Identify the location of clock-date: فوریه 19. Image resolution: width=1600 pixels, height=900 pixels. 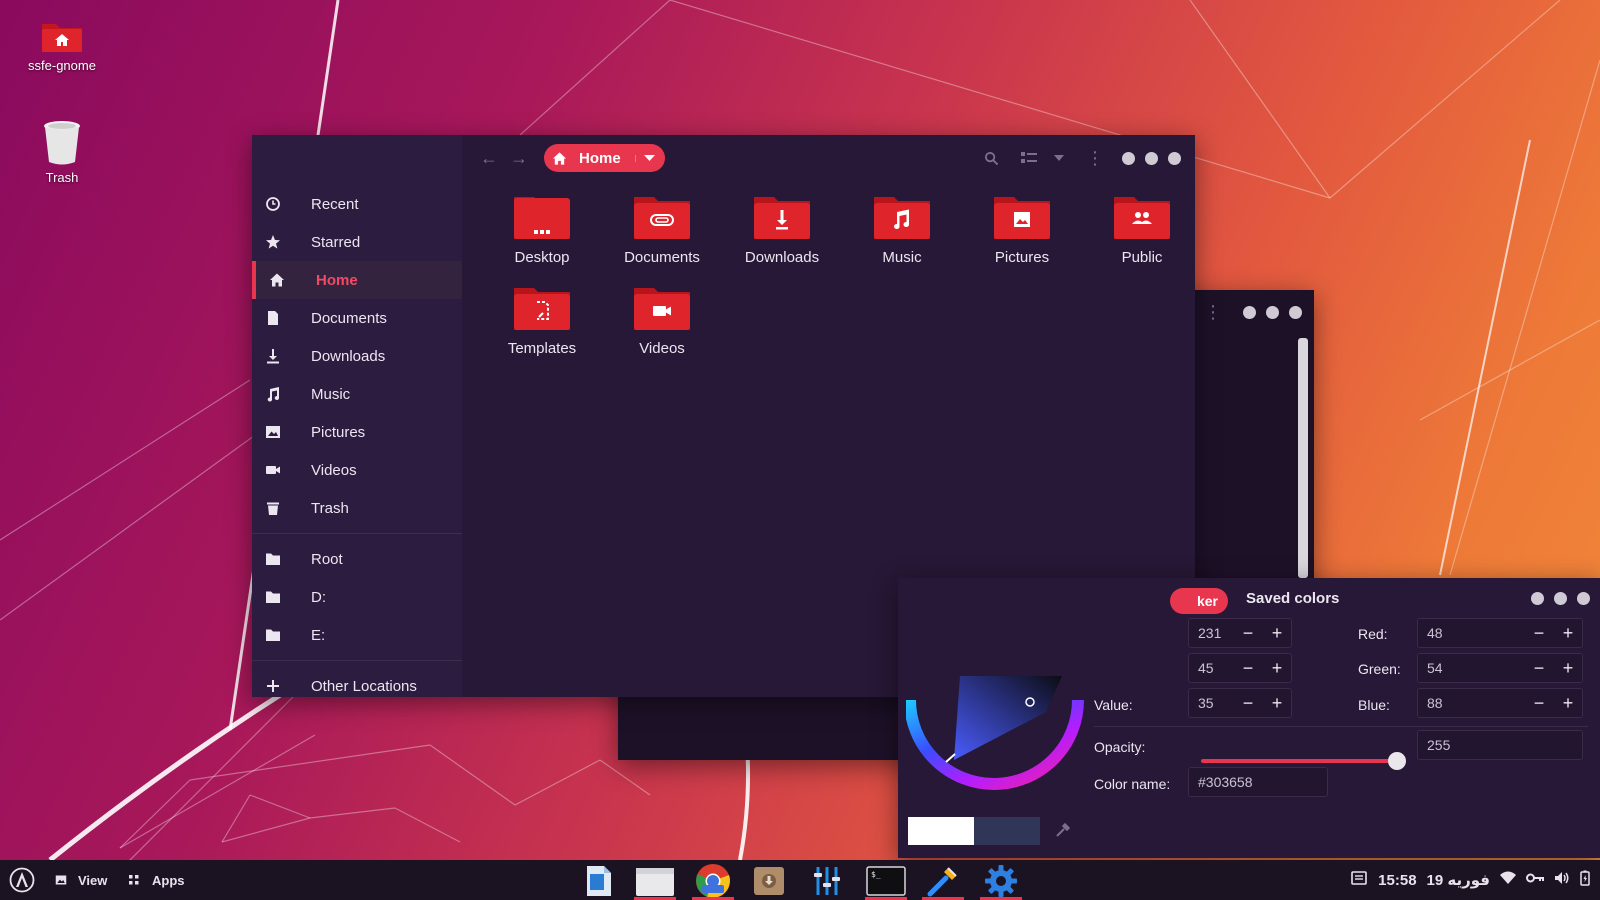
(1458, 880).